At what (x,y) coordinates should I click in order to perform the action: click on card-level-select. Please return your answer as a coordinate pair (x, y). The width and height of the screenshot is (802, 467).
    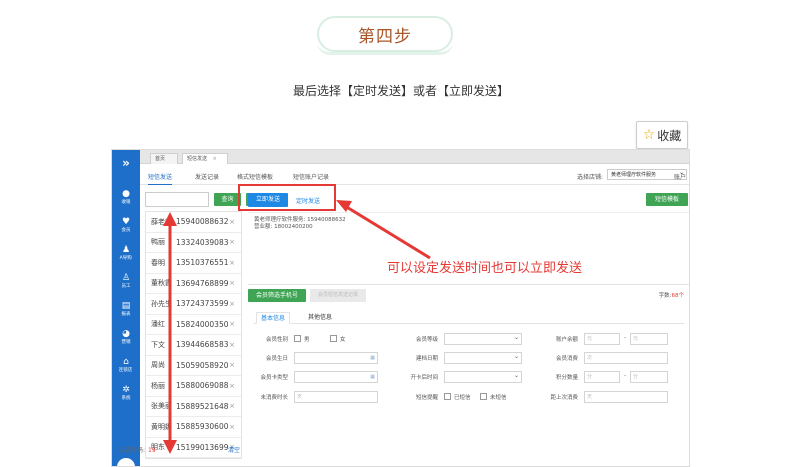
    Looking at the image, I should click on (483, 338).